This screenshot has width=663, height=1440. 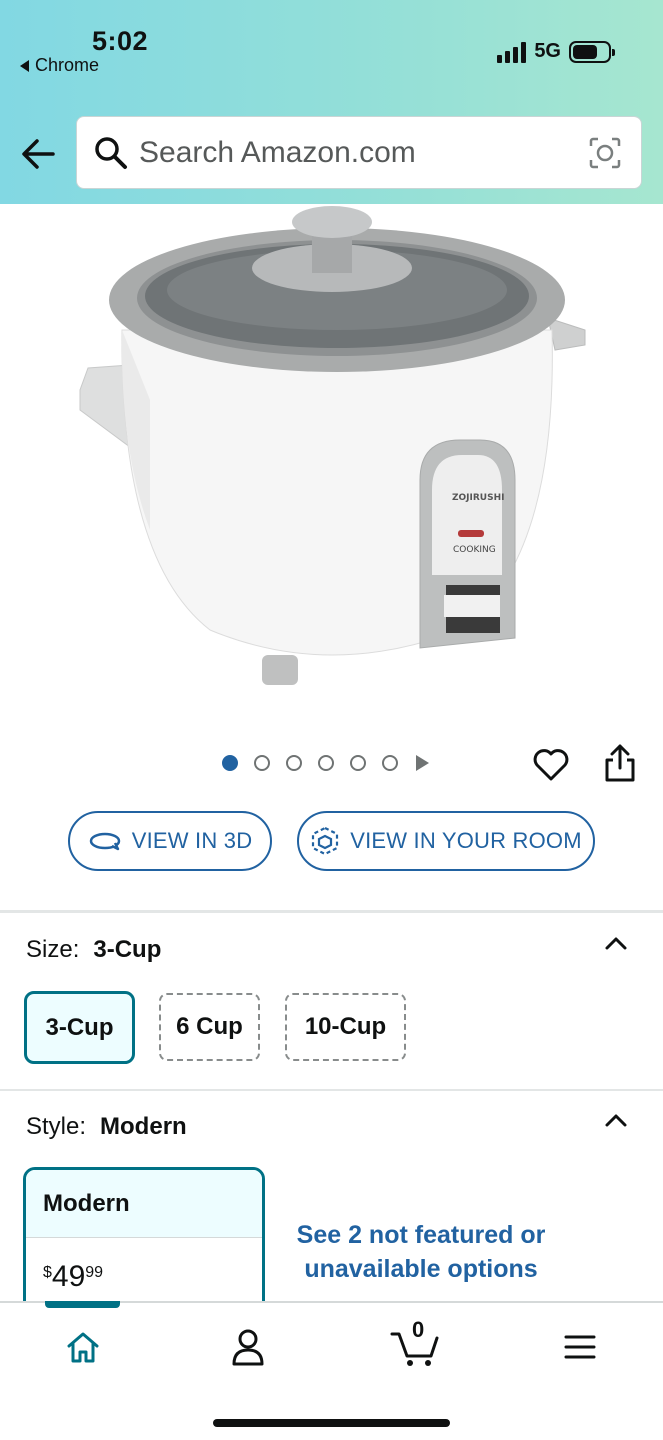 I want to click on account-icon, so click(x=248, y=1347).